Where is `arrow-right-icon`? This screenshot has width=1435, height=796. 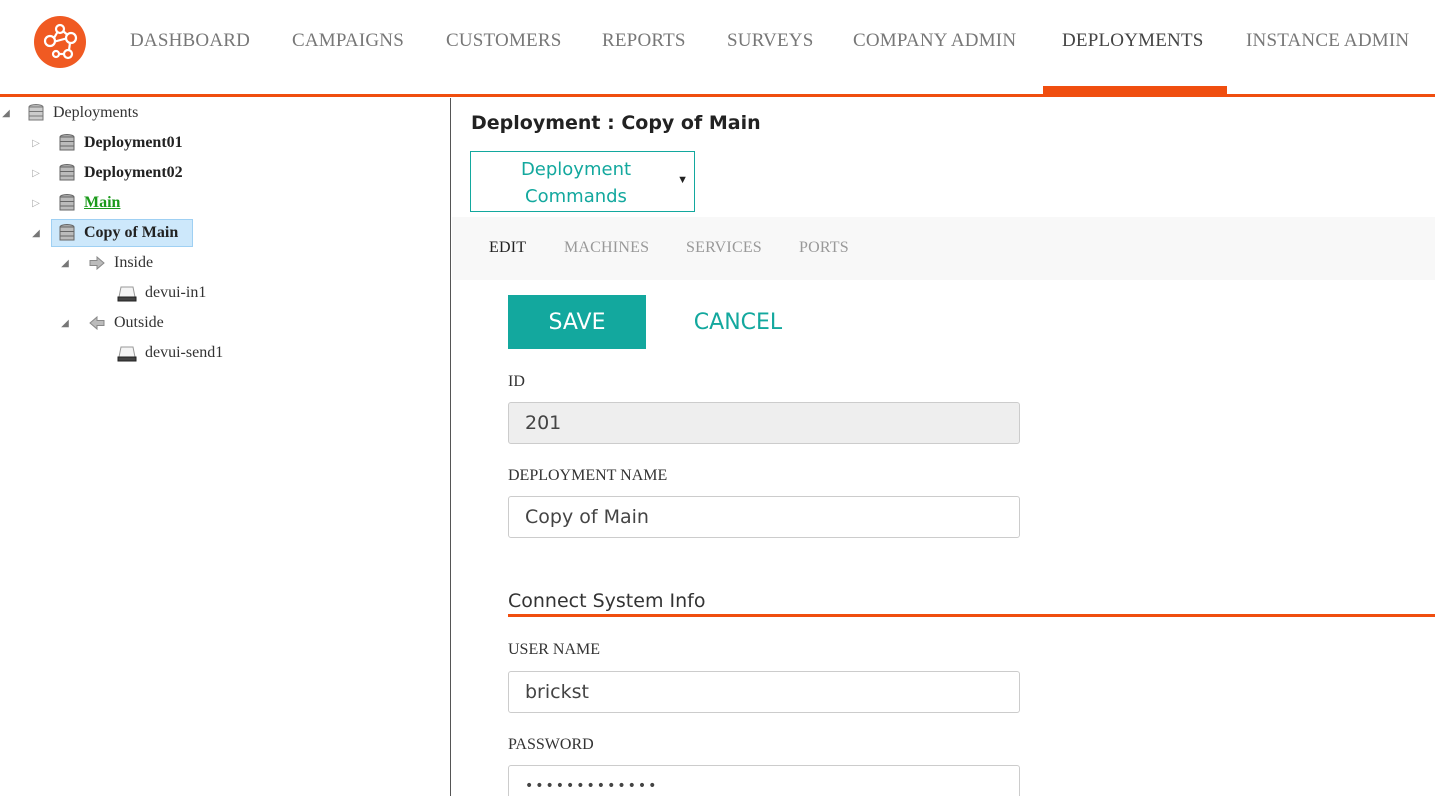 arrow-right-icon is located at coordinates (97, 263).